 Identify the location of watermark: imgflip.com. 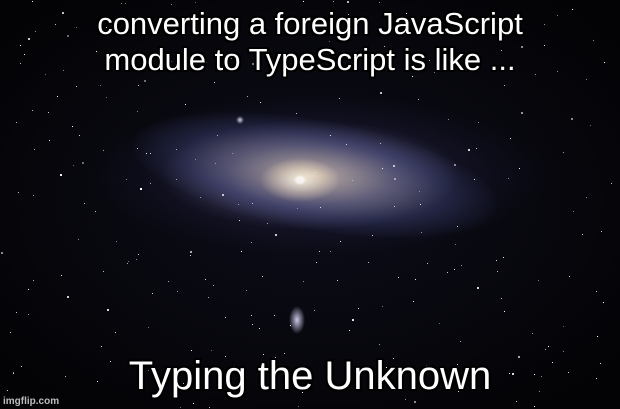
(31, 401).